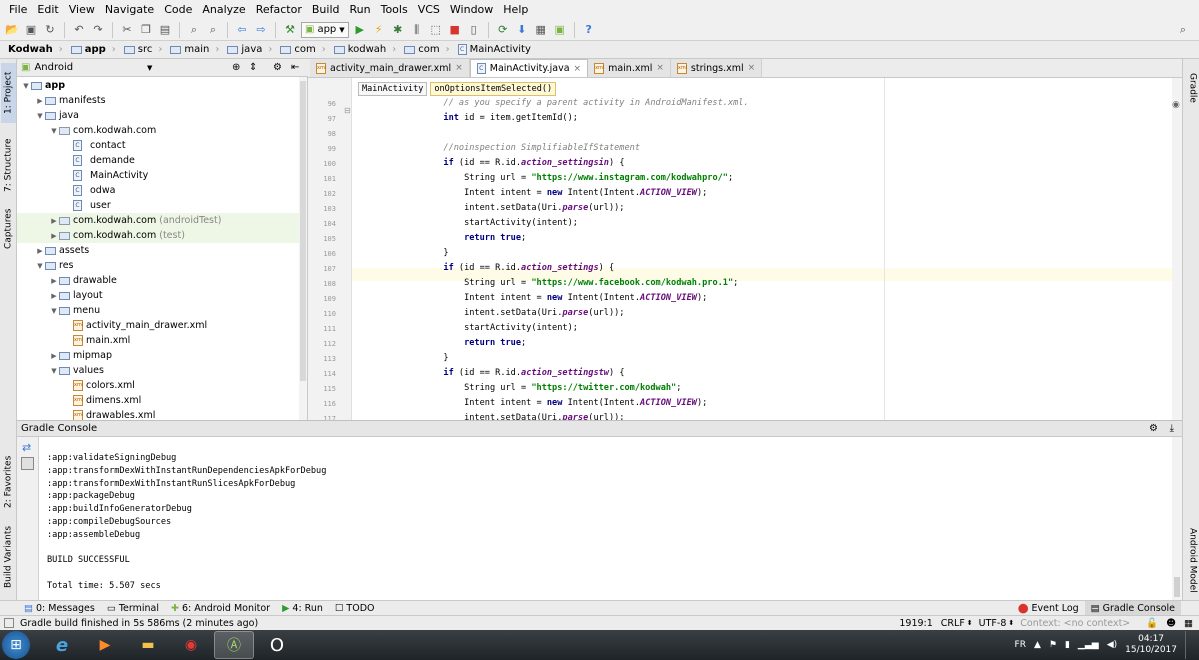  I want to click on tree-item: ▶ mipmap, so click(80, 355).